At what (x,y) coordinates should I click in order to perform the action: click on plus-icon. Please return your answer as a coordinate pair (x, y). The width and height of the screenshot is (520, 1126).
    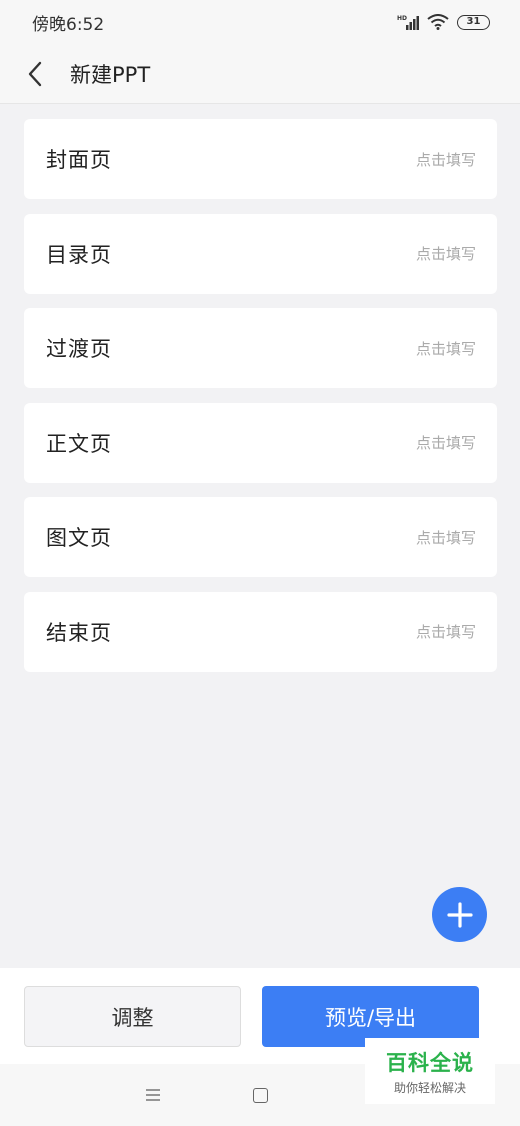
    Looking at the image, I should click on (459, 914).